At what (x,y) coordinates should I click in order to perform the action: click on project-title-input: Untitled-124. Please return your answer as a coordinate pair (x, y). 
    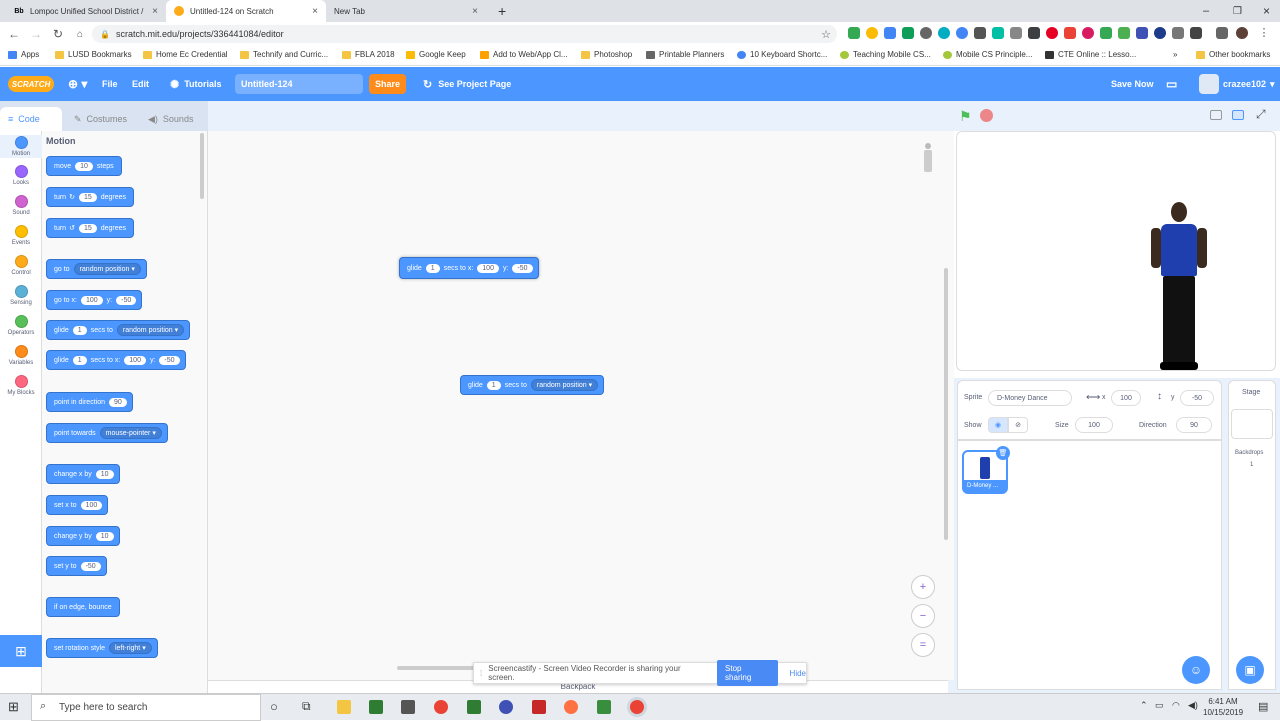
    Looking at the image, I should click on (299, 84).